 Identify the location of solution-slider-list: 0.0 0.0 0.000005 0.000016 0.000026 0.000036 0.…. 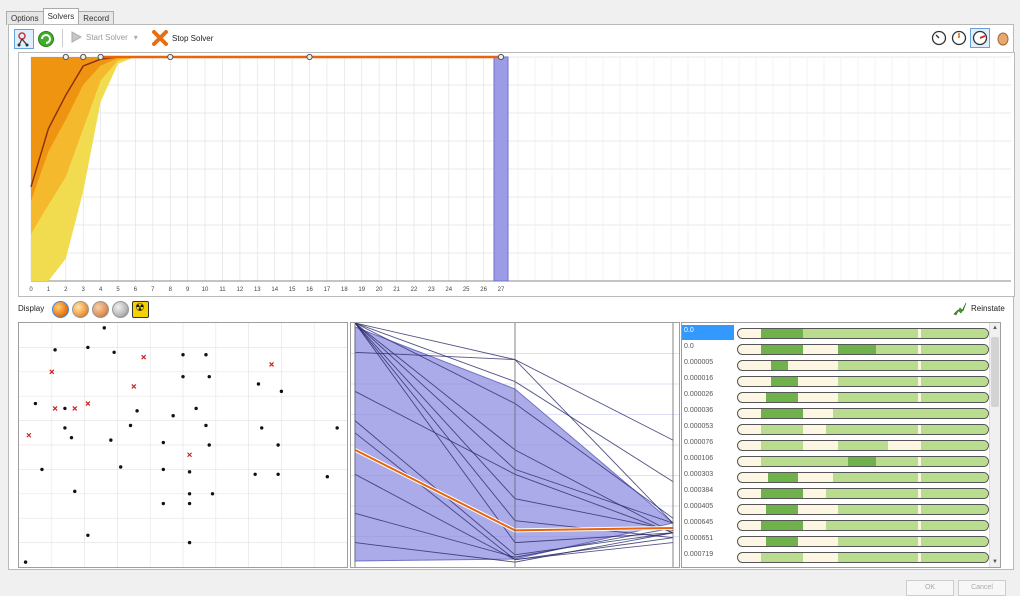
(841, 445).